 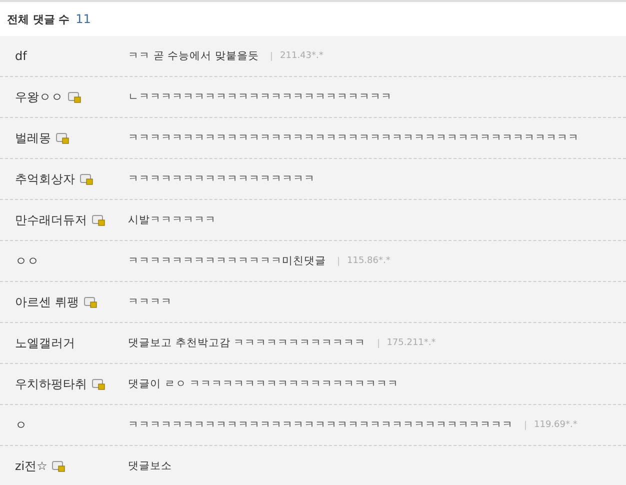 What do you see at coordinates (51, 220) in the screenshot?
I see `author-name: 만수래더듀저` at bounding box center [51, 220].